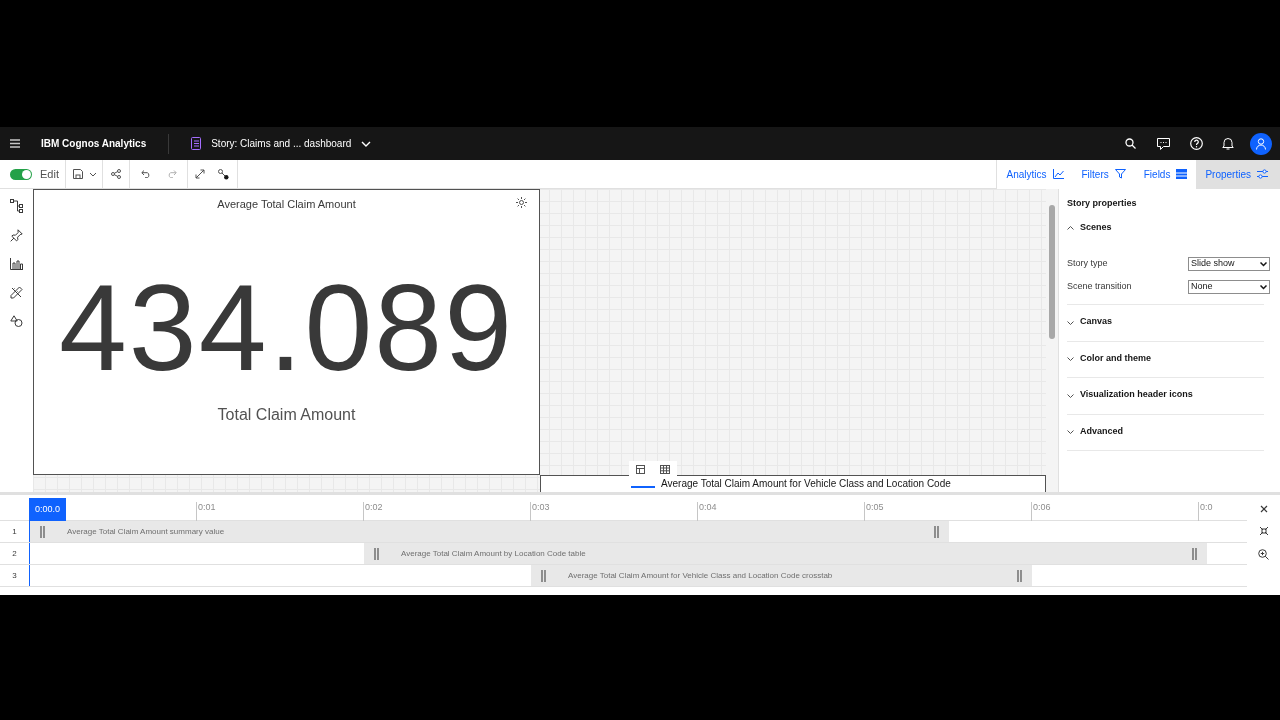 The image size is (1280, 720). What do you see at coordinates (286, 327) in the screenshot?
I see `summary-value: 434.089` at bounding box center [286, 327].